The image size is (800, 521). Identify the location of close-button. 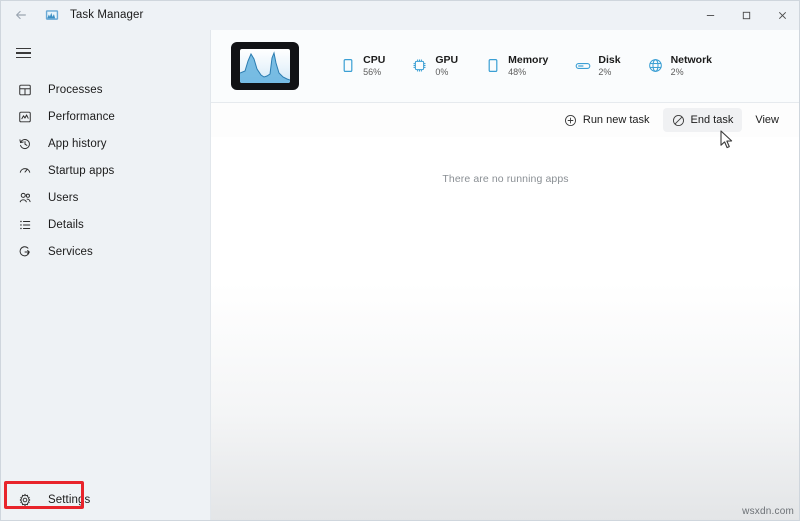
(782, 15).